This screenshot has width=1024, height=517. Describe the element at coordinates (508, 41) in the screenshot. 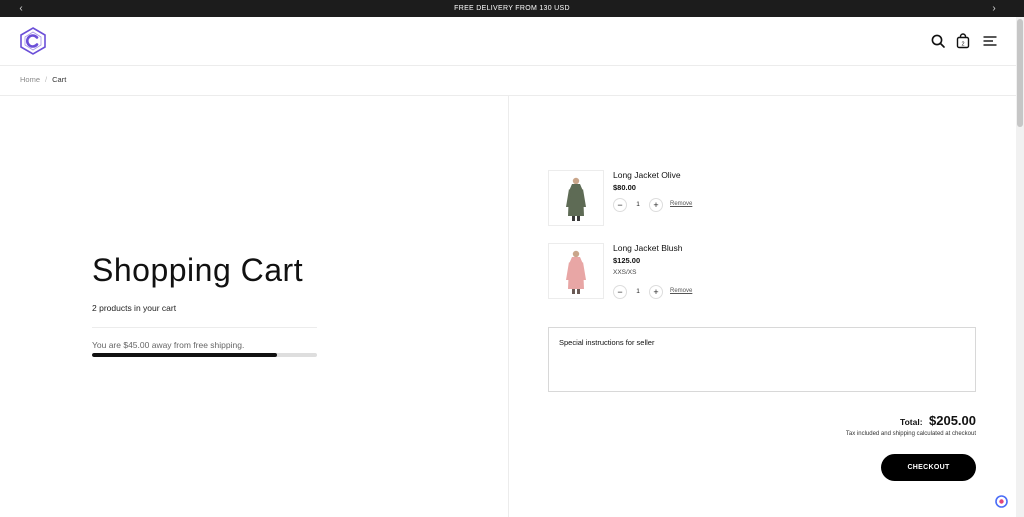

I see `site-header: 2` at that location.